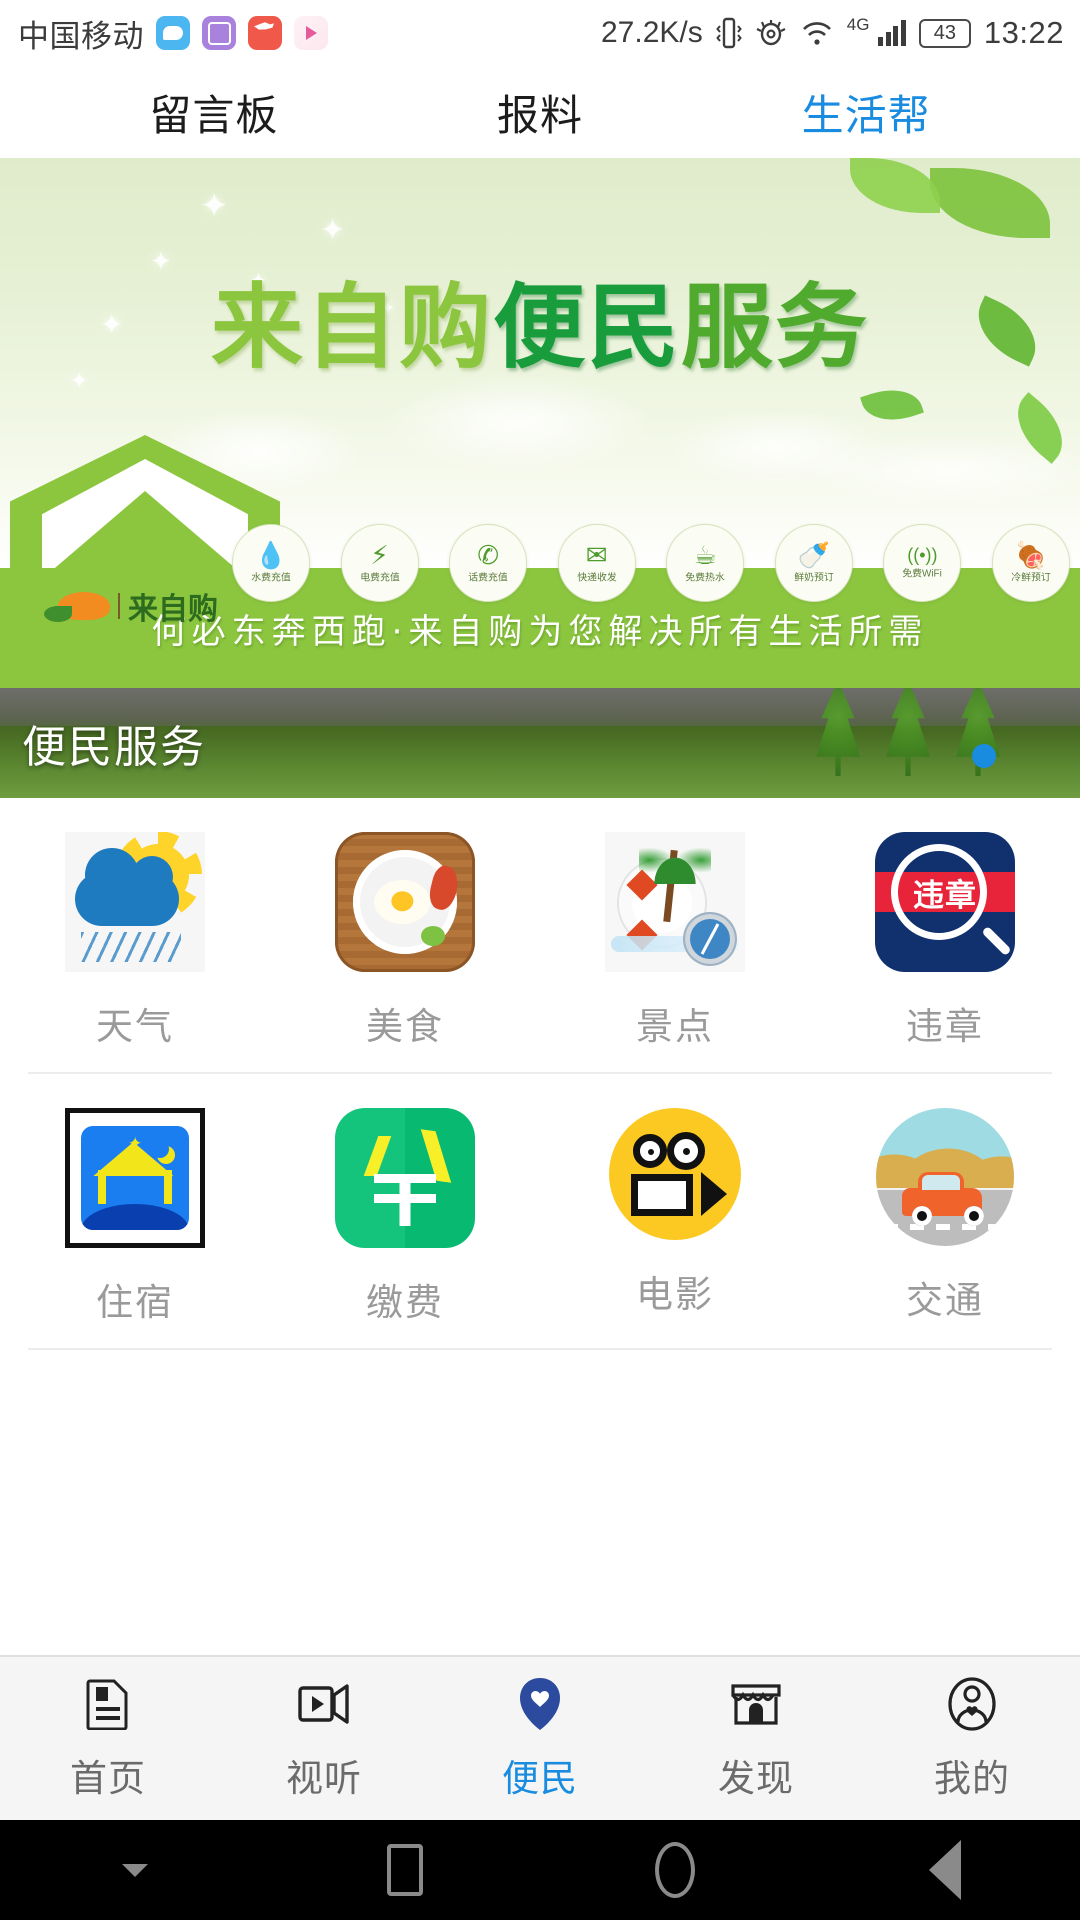 The image size is (1080, 1920). I want to click on weather-icon, so click(135, 902).